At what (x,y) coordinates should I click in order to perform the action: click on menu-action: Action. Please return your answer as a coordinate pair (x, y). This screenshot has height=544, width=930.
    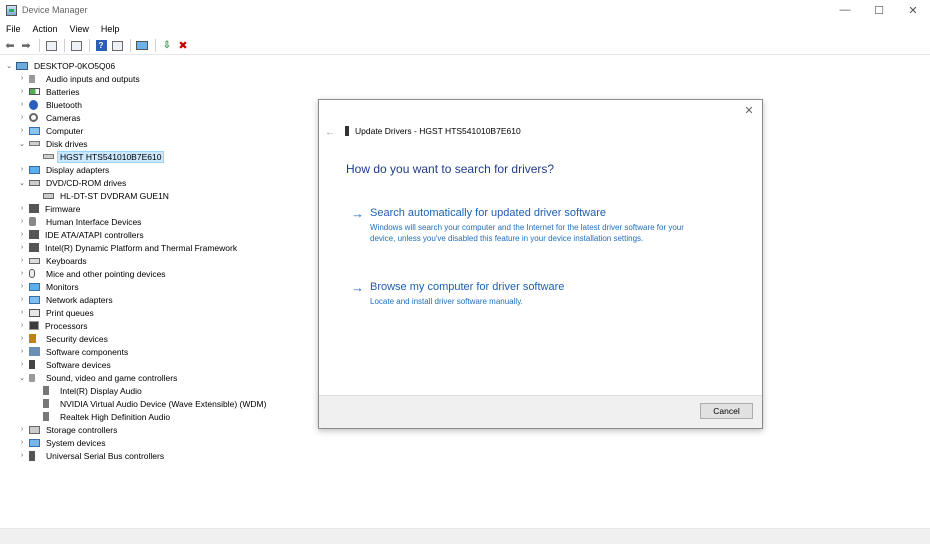
    Looking at the image, I should click on (45, 29).